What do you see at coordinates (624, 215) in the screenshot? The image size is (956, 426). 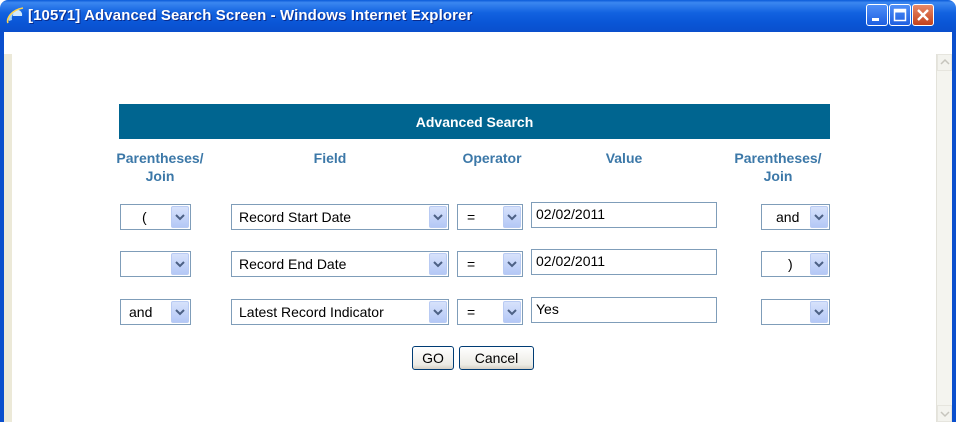 I see `row1-value-input: 02/02/2011` at bounding box center [624, 215].